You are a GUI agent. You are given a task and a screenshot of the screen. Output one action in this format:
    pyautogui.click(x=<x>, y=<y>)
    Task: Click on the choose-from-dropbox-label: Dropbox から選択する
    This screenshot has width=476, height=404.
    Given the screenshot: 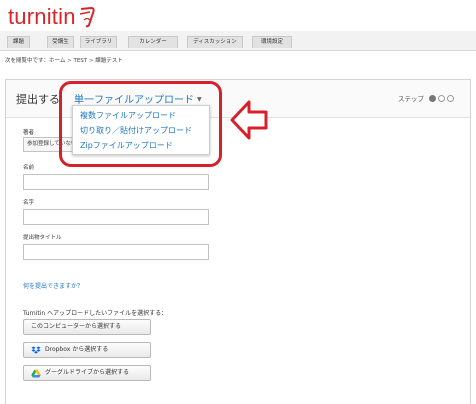 What is the action you would take?
    pyautogui.click(x=77, y=349)
    